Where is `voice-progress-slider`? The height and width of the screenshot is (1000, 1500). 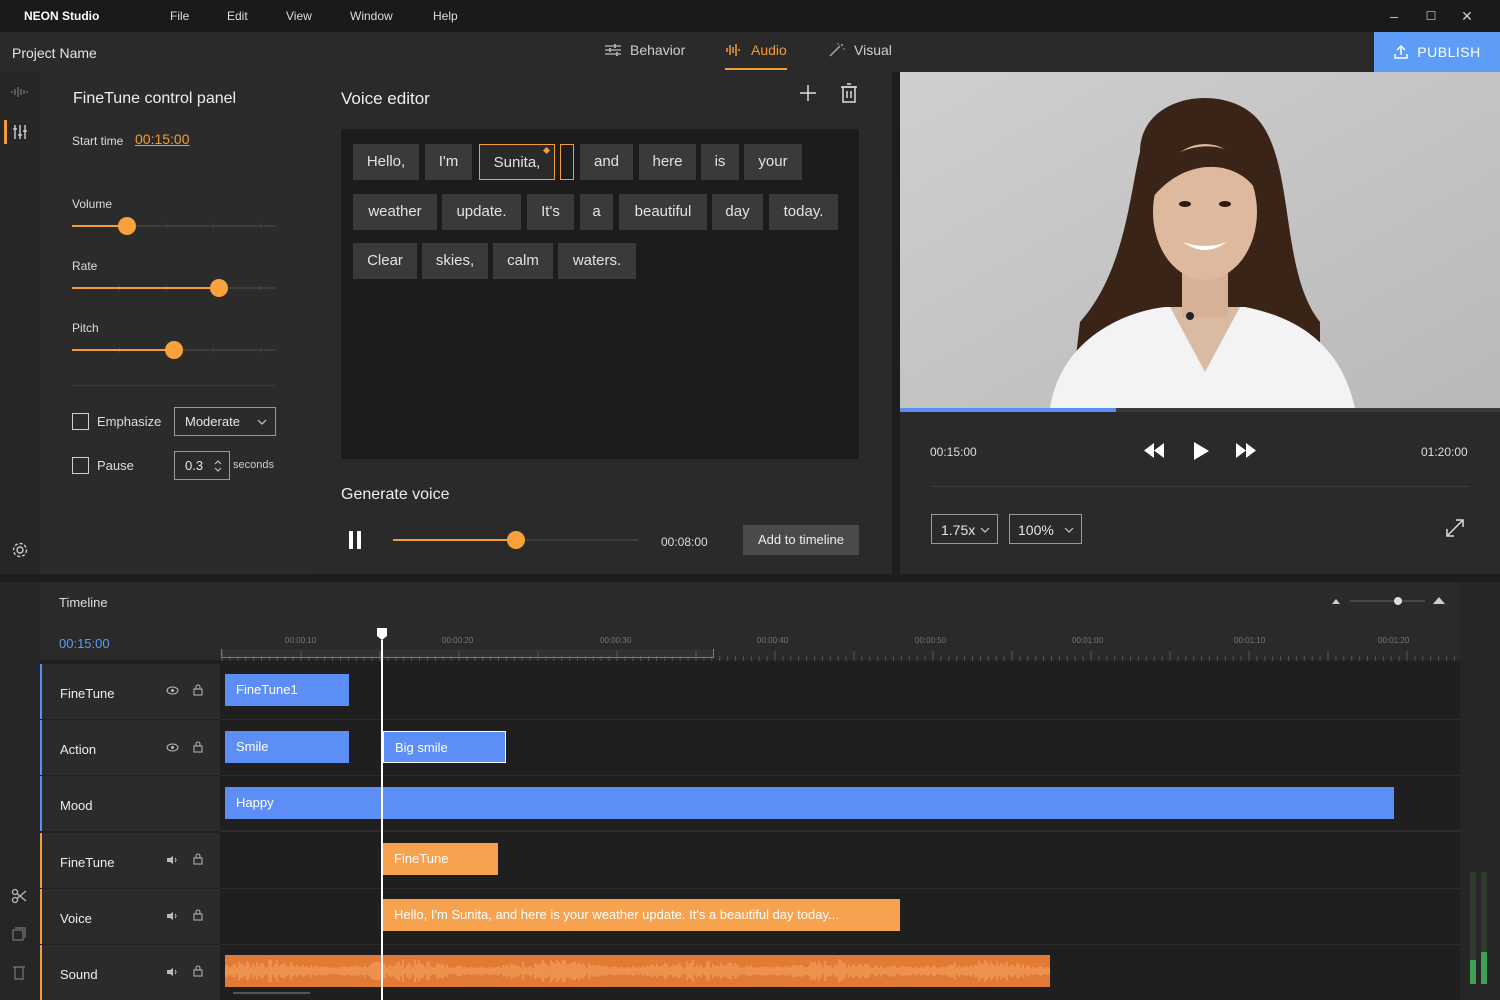
voice-progress-slider is located at coordinates (515, 540).